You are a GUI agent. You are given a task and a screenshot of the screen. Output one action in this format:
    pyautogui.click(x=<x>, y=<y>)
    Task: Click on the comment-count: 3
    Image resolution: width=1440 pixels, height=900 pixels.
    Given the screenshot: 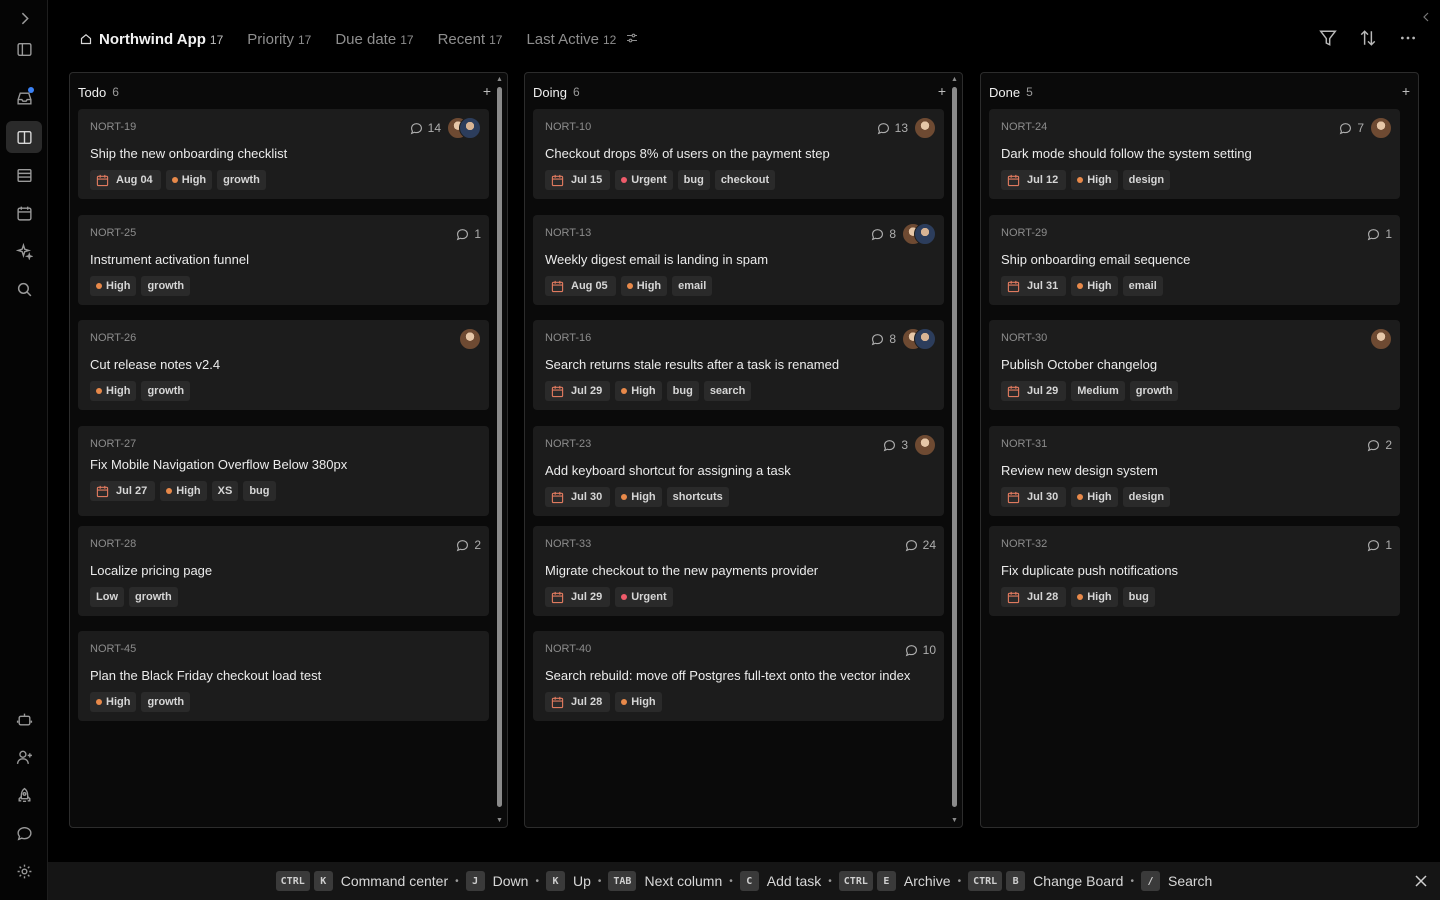 What is the action you would take?
    pyautogui.click(x=895, y=445)
    